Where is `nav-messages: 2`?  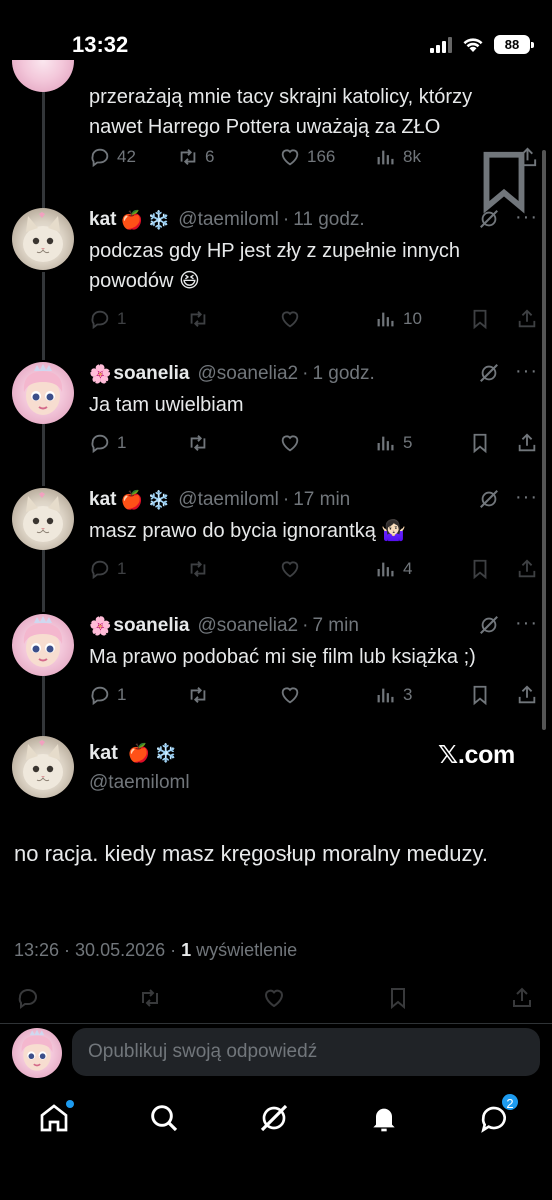
nav-messages: 2 is located at coordinates (499, 1115).